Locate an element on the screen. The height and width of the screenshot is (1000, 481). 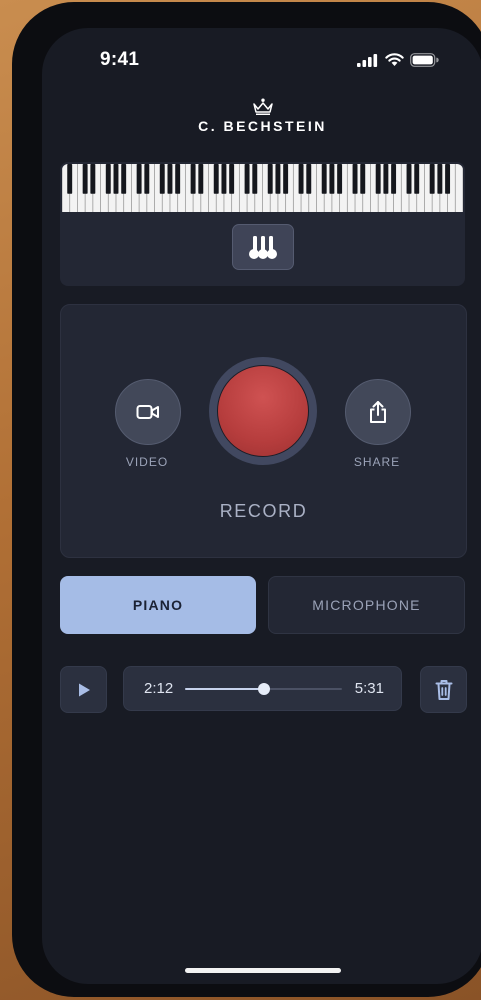
source-microphone-button: MICROPHONE is located at coordinates (366, 605).